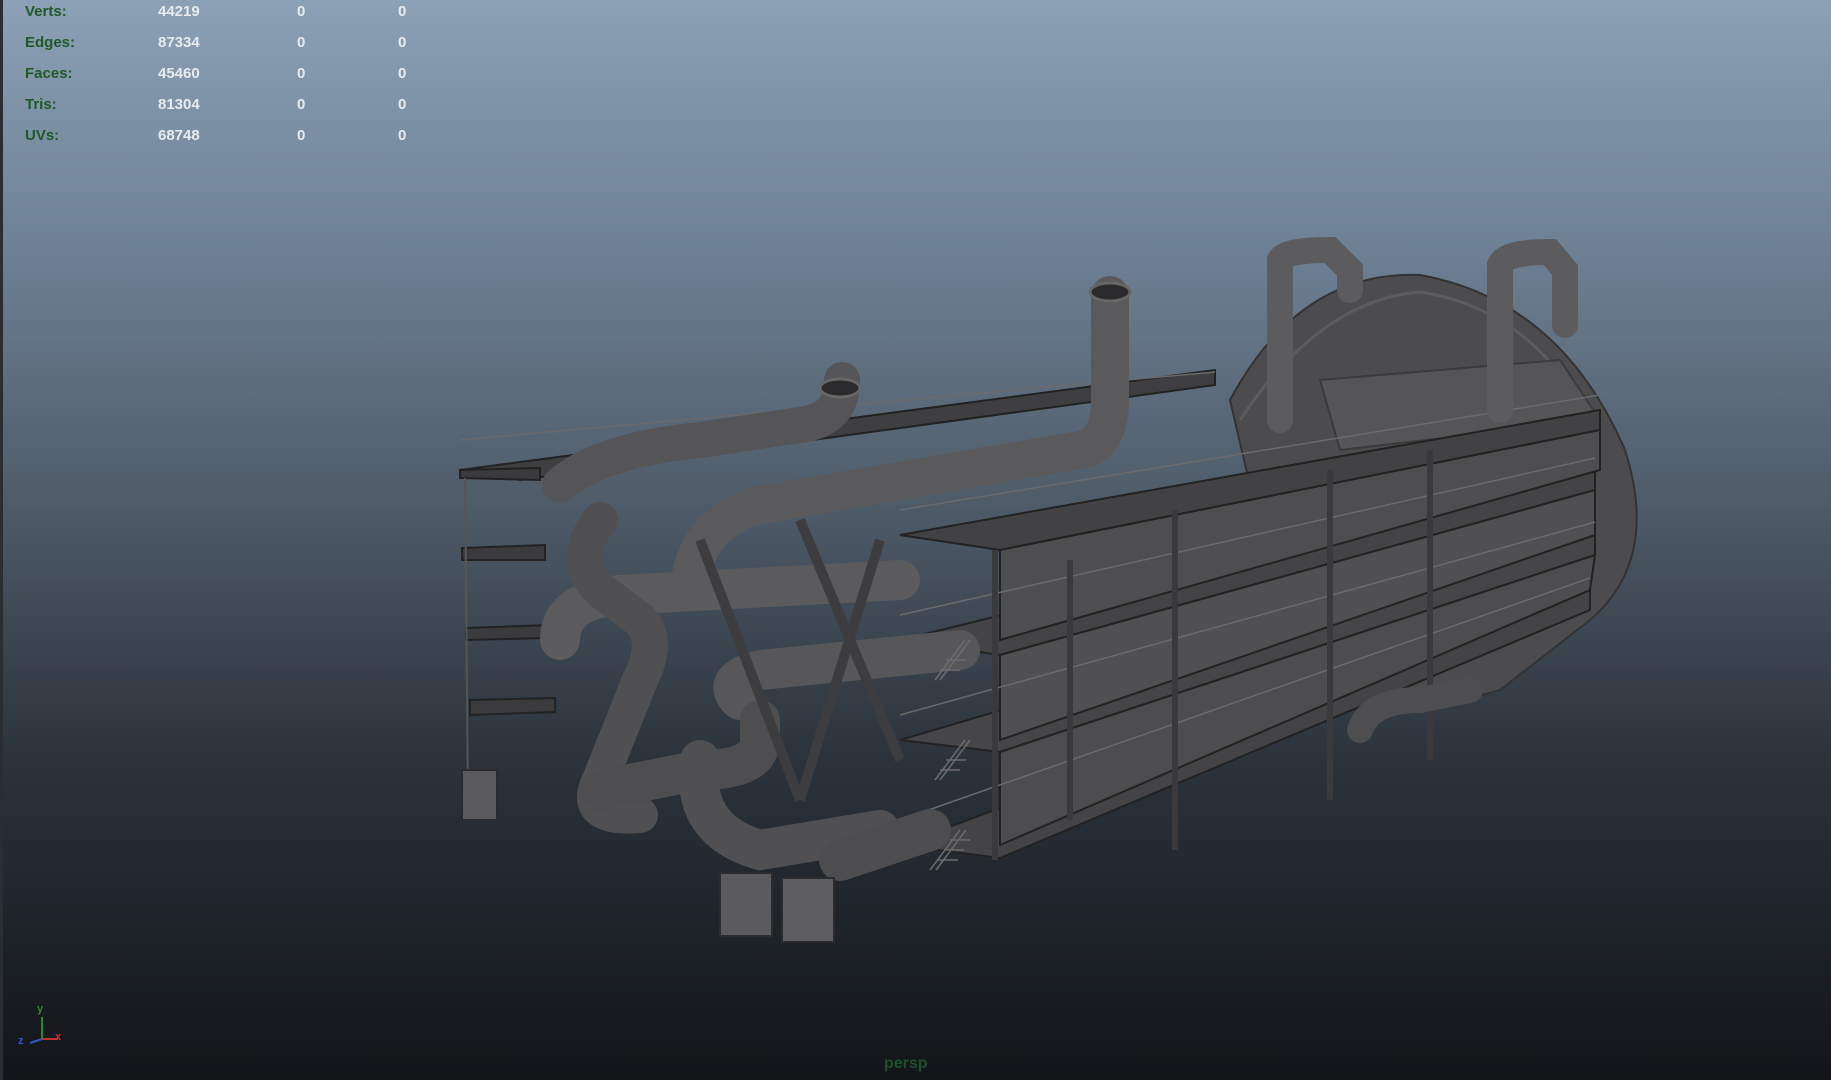  Describe the element at coordinates (21, 1041) in the screenshot. I see `axis-z-label: z` at that location.